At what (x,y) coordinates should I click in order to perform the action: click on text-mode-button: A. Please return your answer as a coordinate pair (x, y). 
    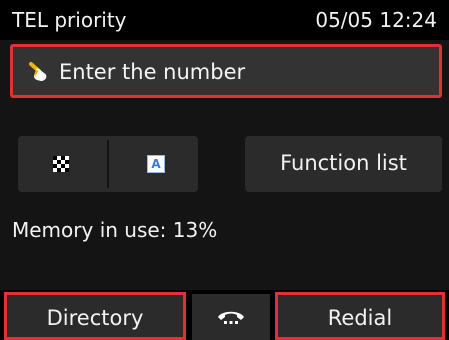
    Looking at the image, I should click on (153, 164).